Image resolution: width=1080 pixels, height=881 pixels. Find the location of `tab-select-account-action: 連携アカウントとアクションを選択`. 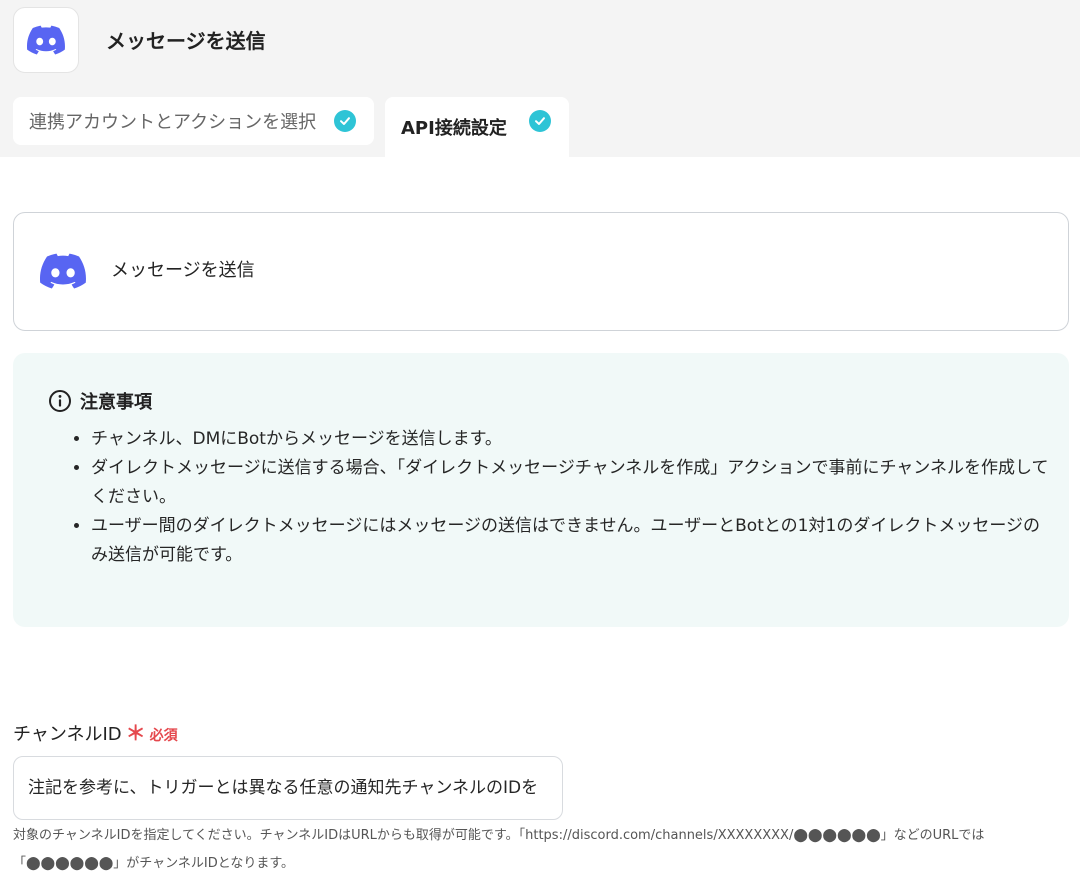

tab-select-account-action: 連携アカウントとアクションを選択 is located at coordinates (193, 121).